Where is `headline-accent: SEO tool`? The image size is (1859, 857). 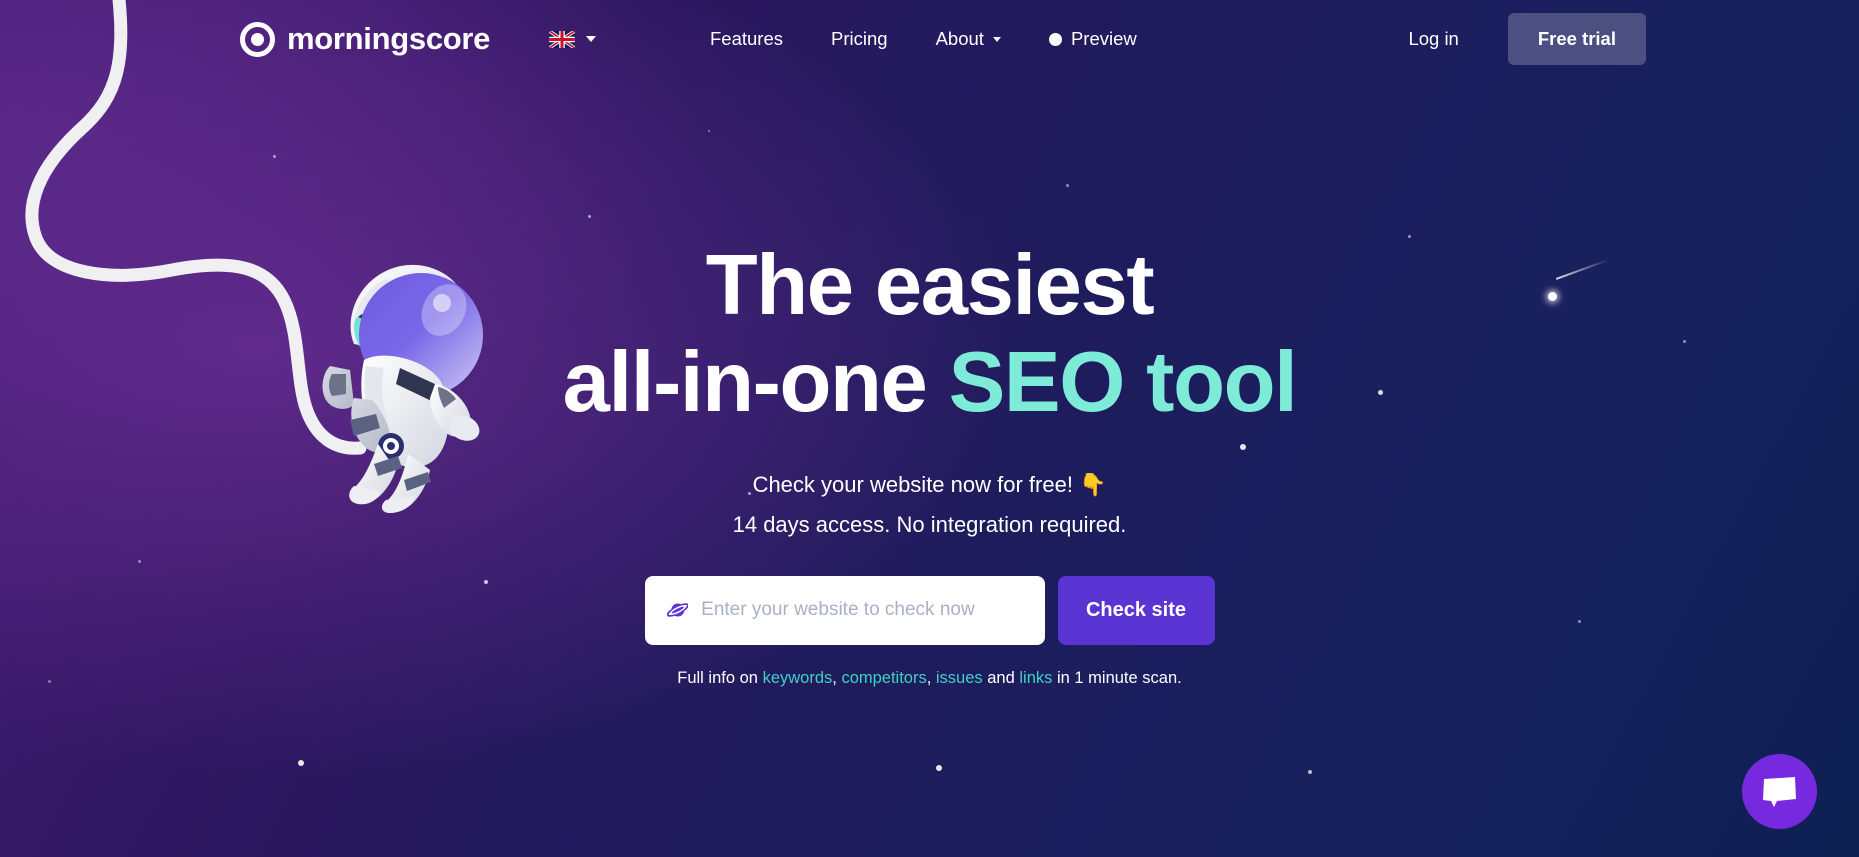 headline-accent: SEO tool is located at coordinates (1123, 382).